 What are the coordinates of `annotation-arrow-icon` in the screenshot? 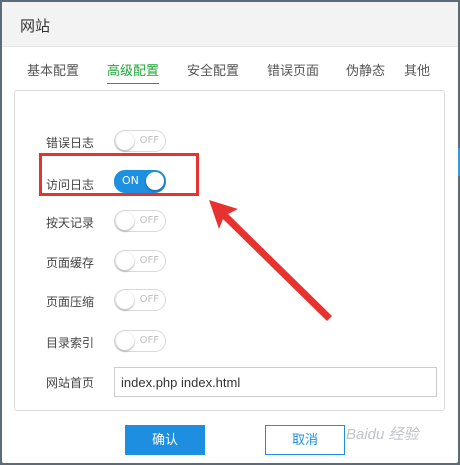 It's located at (270, 260).